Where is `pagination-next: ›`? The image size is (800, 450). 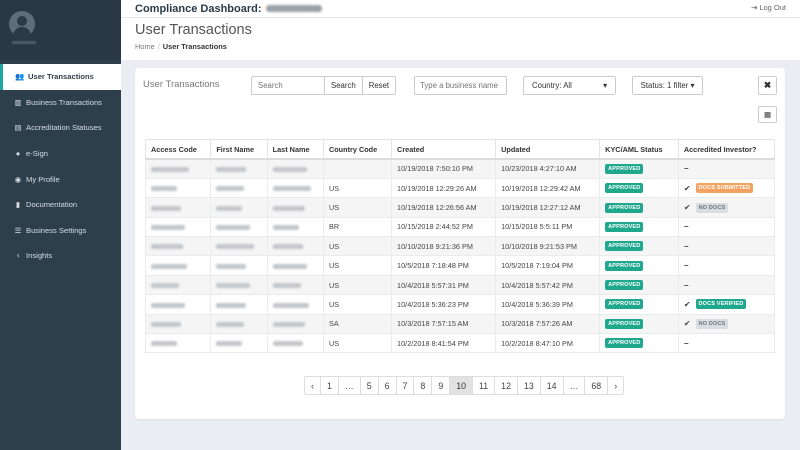 pagination-next: › is located at coordinates (616, 385).